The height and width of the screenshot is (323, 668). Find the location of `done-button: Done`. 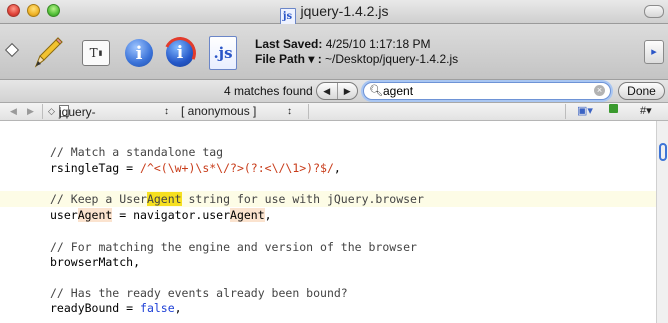

done-button: Done is located at coordinates (641, 91).